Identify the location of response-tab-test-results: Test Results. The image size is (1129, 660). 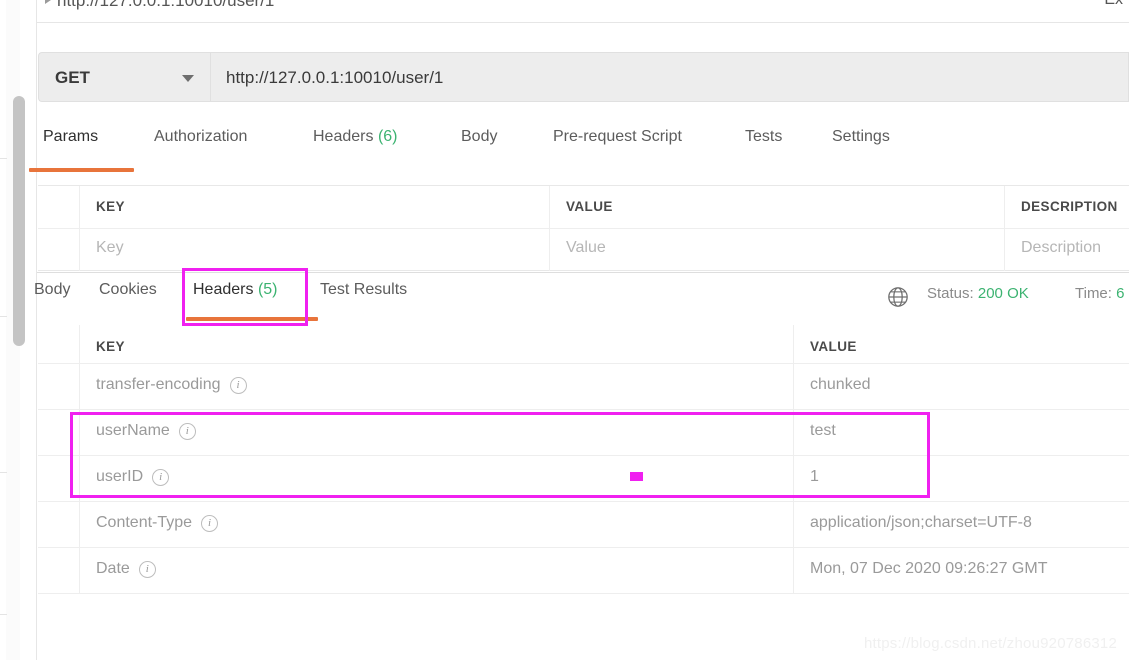
(363, 290).